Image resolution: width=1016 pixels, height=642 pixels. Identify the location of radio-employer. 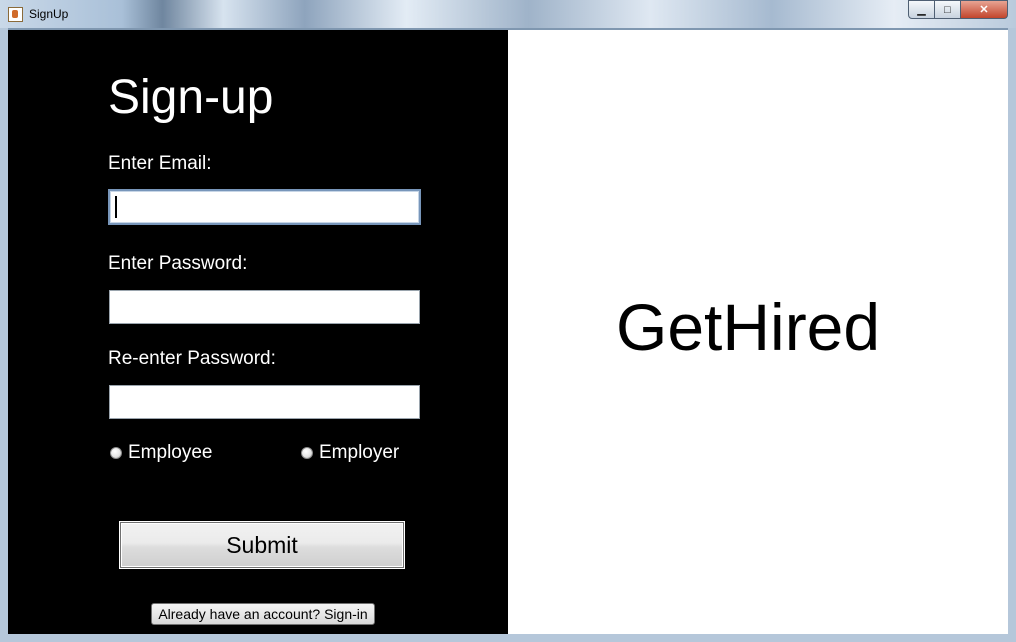
(307, 453).